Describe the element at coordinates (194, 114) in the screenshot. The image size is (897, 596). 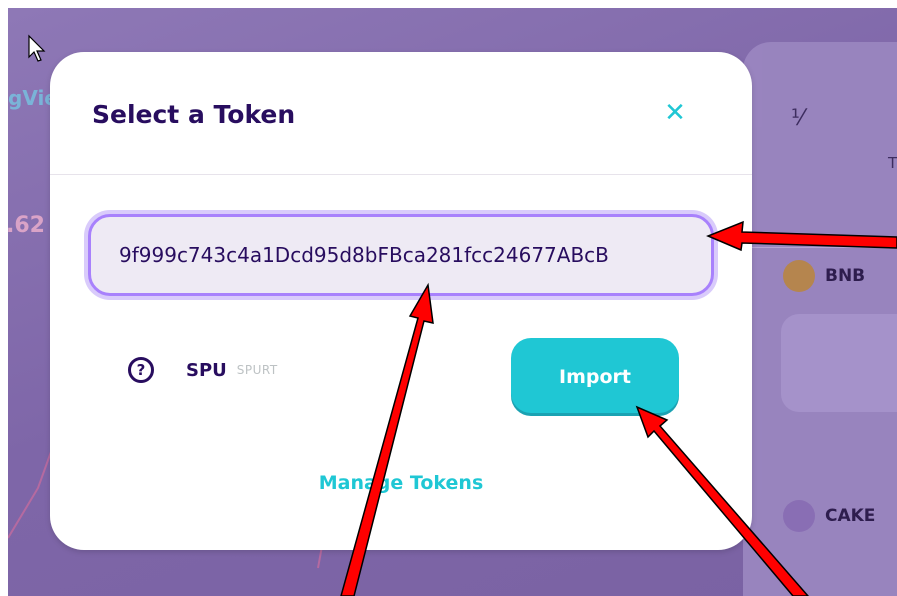
I see `modal-title: Select a Token` at that location.